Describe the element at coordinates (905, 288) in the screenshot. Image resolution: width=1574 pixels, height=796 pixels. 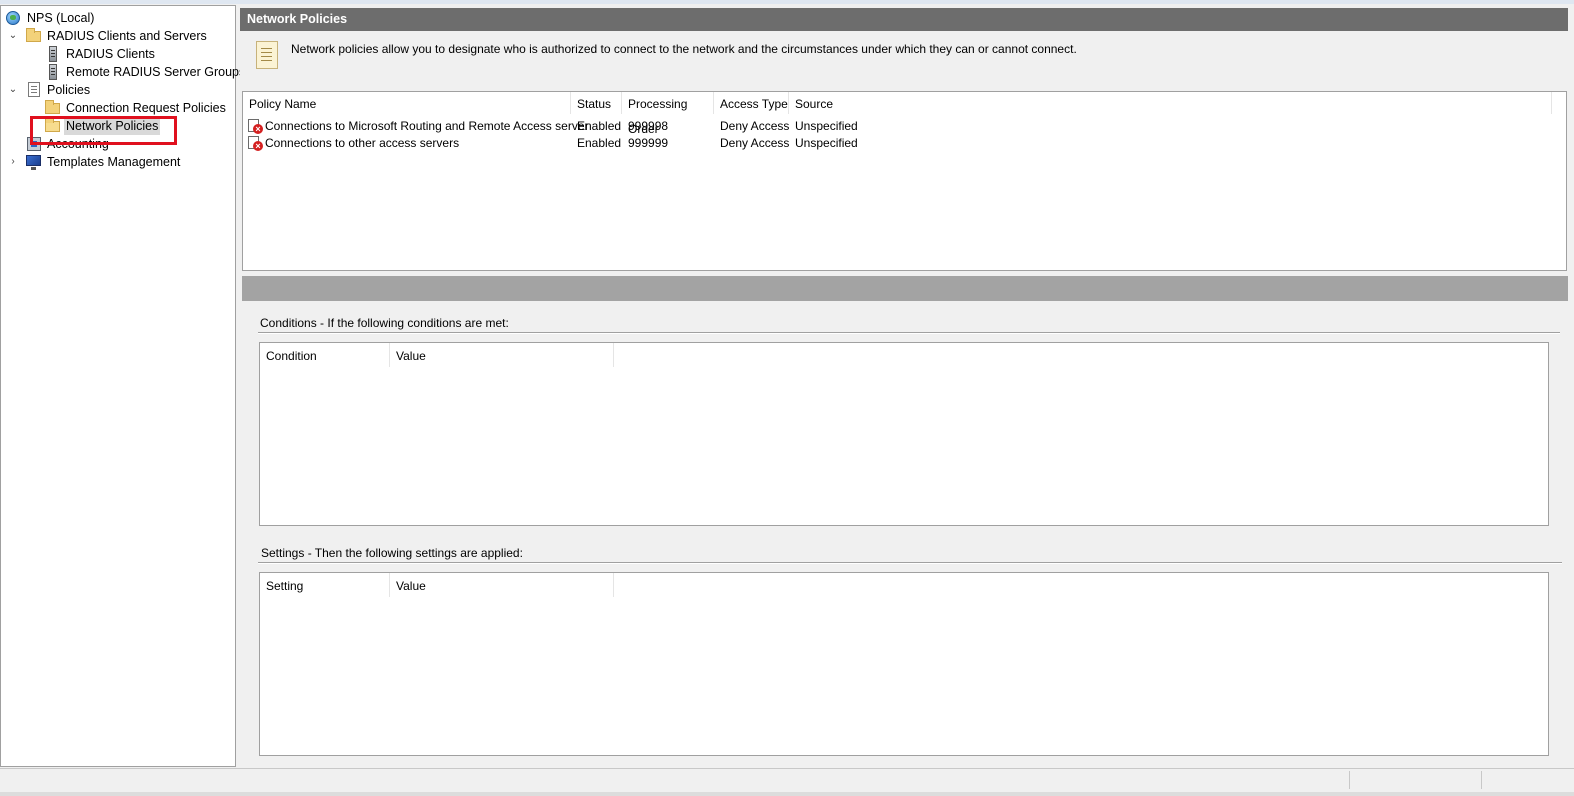
I see `splitter-bar` at that location.